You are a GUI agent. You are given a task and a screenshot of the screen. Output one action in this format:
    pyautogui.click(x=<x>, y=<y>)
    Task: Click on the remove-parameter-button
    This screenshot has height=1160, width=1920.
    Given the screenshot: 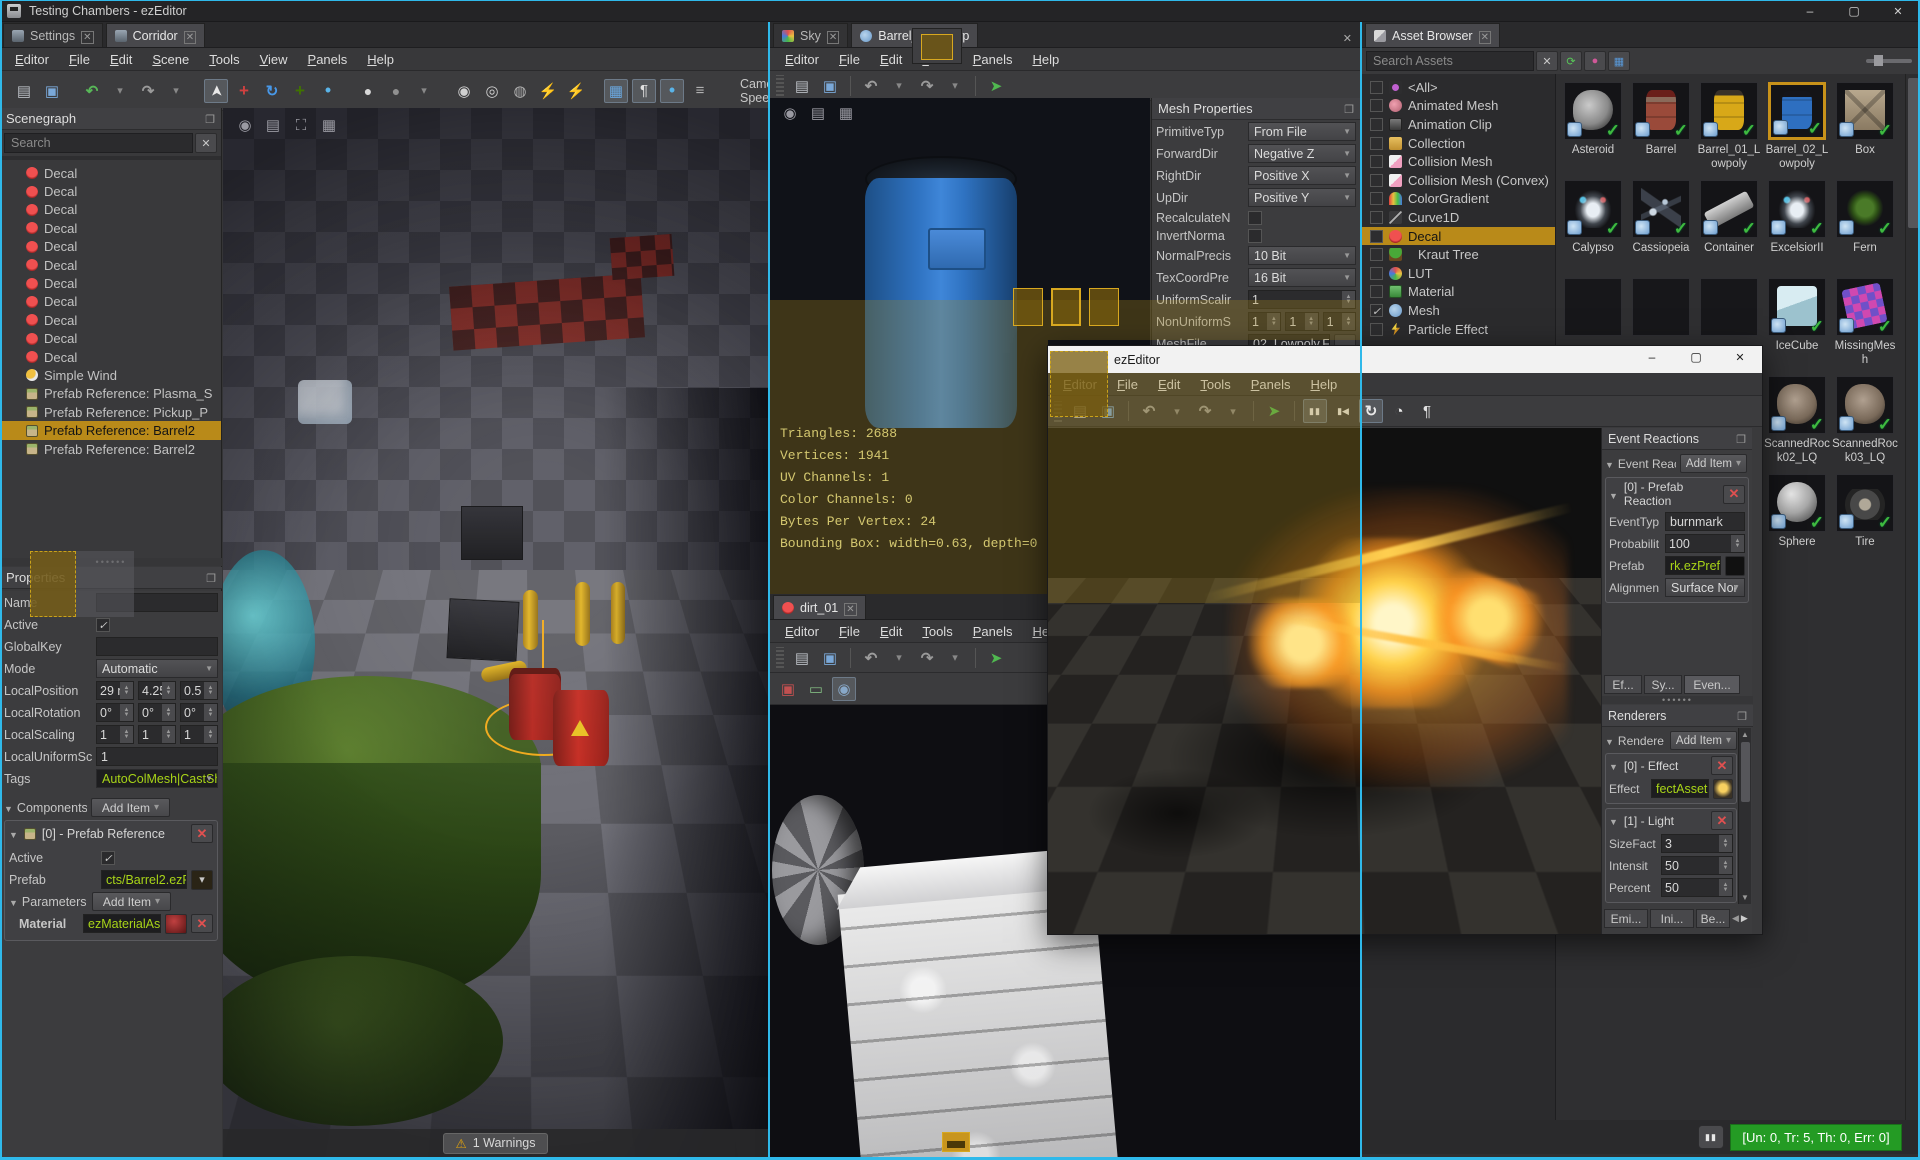 What is the action you would take?
    pyautogui.click(x=202, y=923)
    